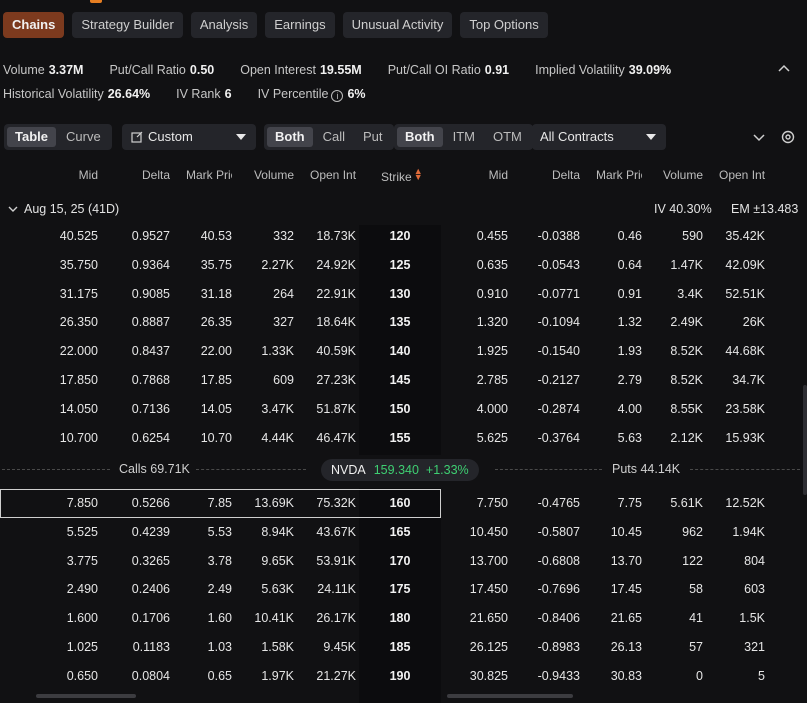  What do you see at coordinates (745, 236) in the screenshot?
I see `put-open-interest-cell: 35.42K` at bounding box center [745, 236].